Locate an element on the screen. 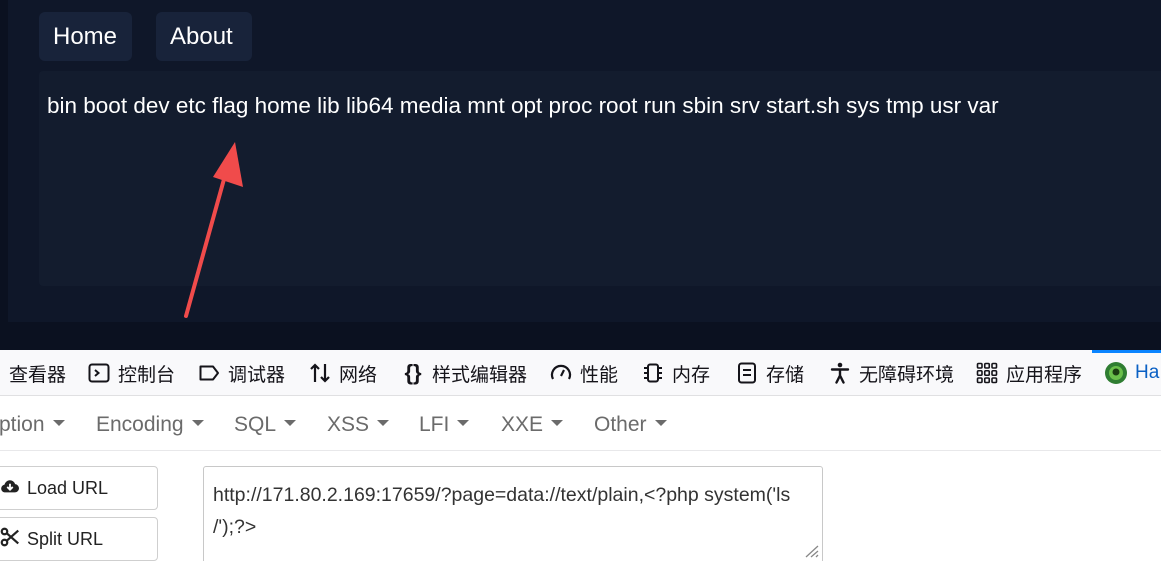 The width and height of the screenshot is (1161, 561). tab-label: 调试器 is located at coordinates (257, 375).